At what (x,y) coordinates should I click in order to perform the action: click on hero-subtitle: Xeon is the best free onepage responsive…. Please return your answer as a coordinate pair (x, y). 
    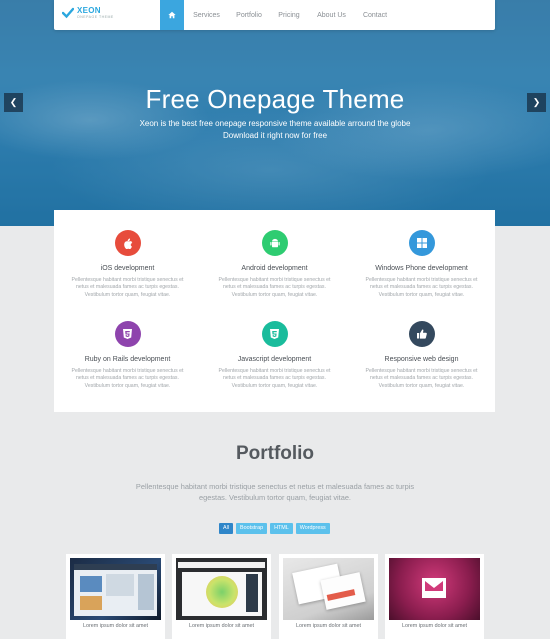
    Looking at the image, I should click on (275, 130).